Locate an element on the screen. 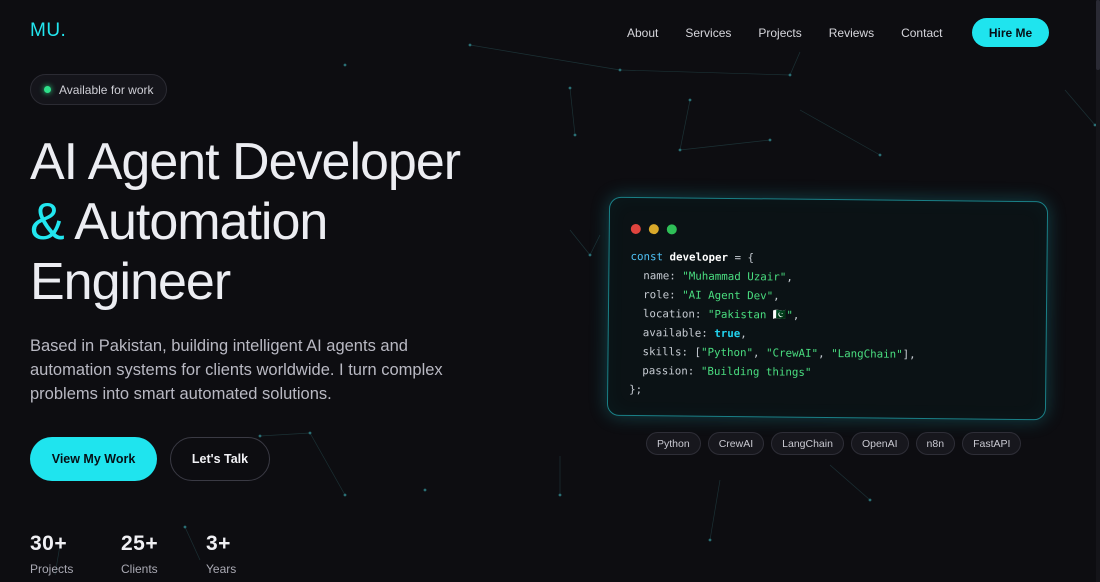 Image resolution: width=1100 pixels, height=582 pixels. code-string: "Muhammad Uzair" is located at coordinates (734, 276).